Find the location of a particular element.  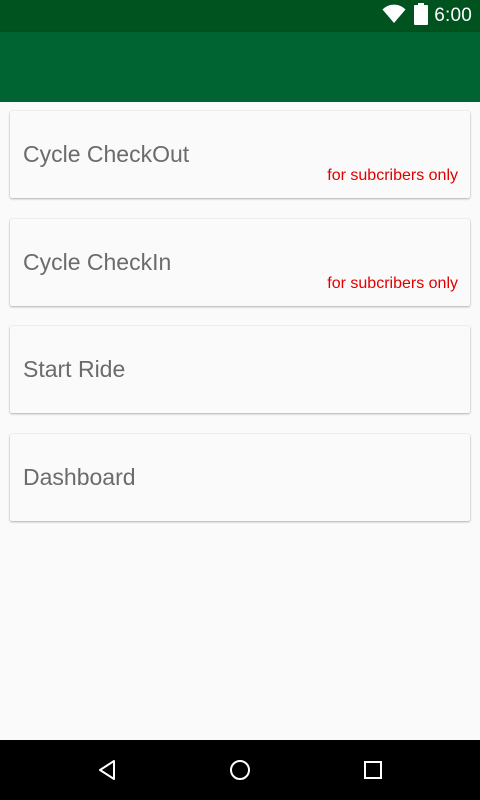

cycle-checkout-card: Cycle CheckOut for subcribers only is located at coordinates (240, 154).